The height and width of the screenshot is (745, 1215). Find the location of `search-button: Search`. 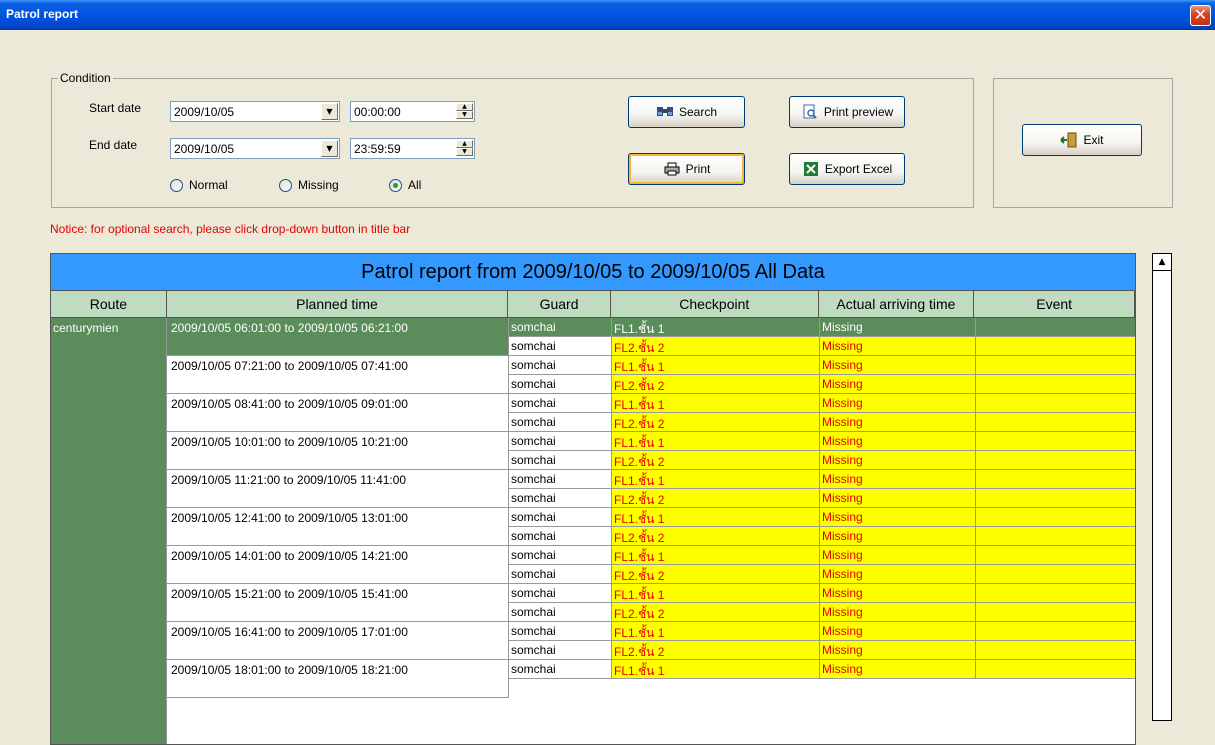

search-button: Search is located at coordinates (686, 112).